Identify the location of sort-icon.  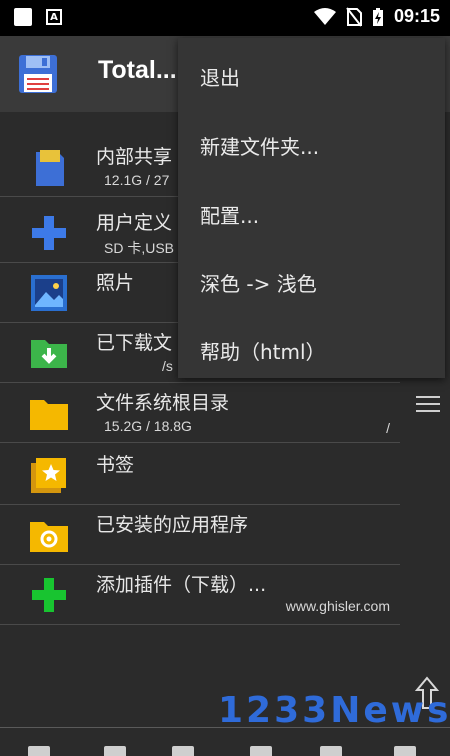
(331, 751).